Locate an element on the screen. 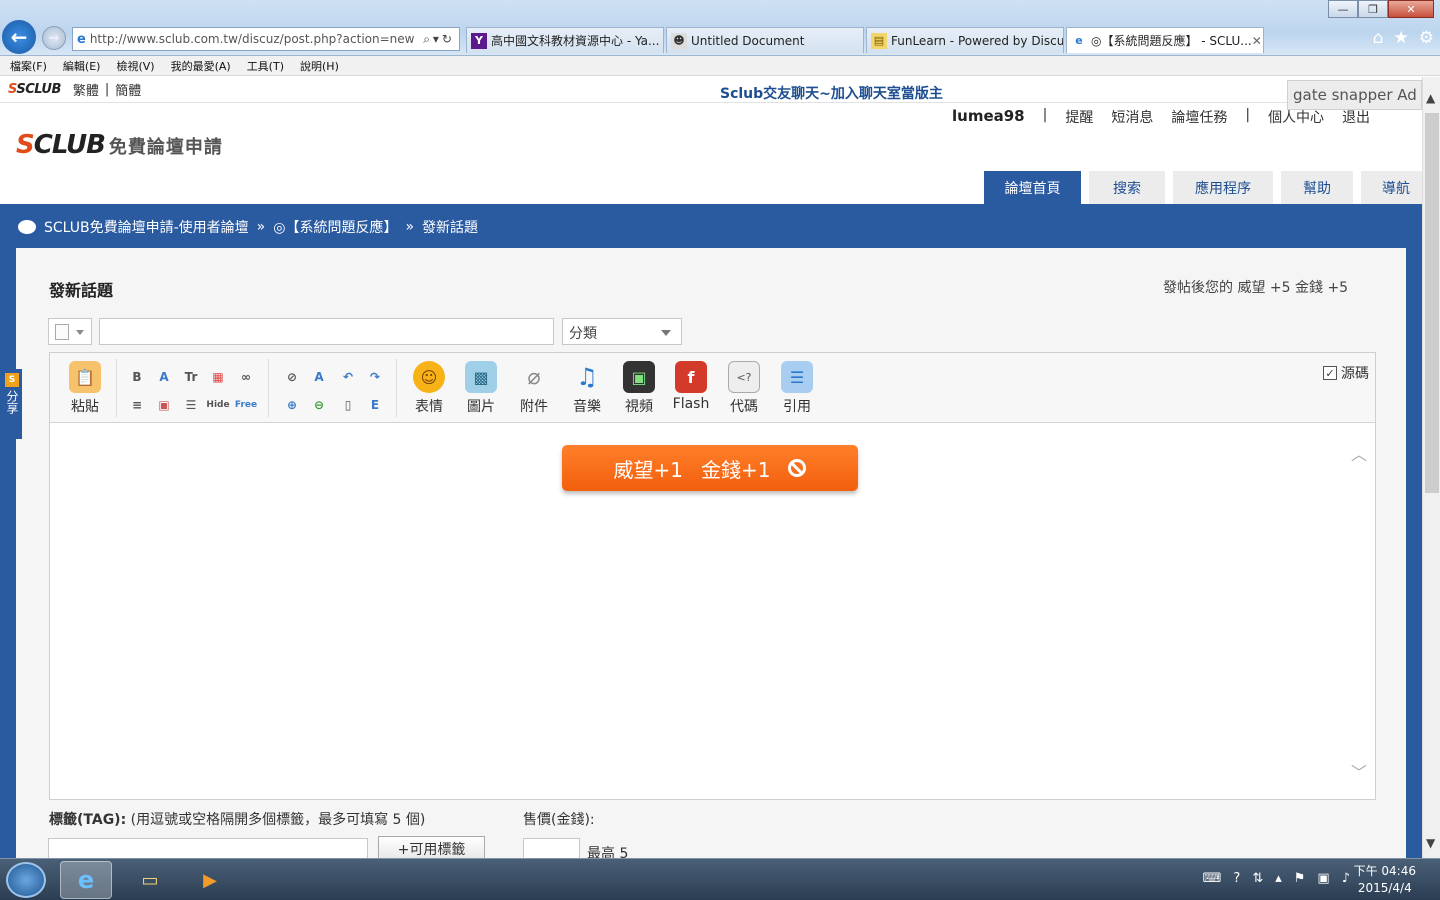  tab-search: 搜索 is located at coordinates (1127, 187).